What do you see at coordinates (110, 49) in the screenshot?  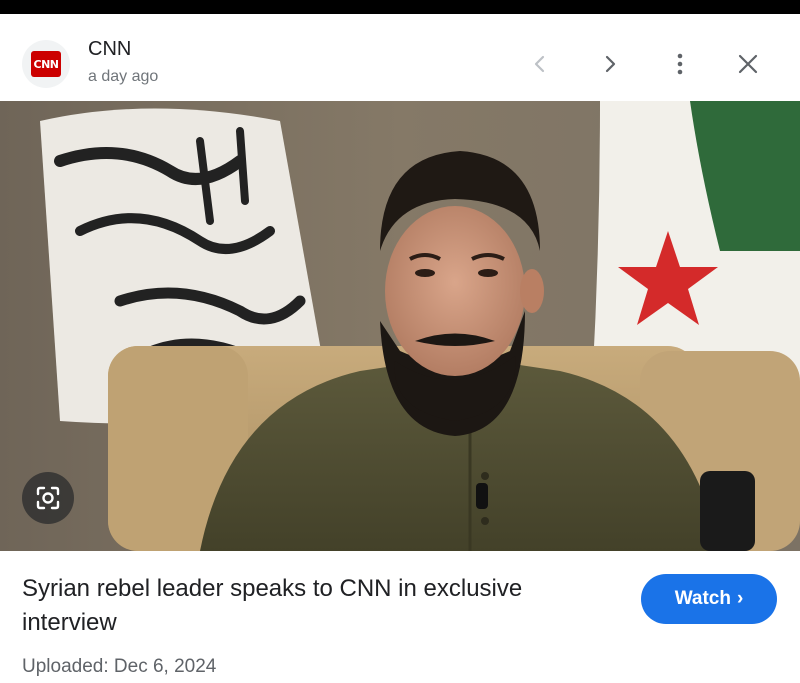 I see `source-name: CNN` at bounding box center [110, 49].